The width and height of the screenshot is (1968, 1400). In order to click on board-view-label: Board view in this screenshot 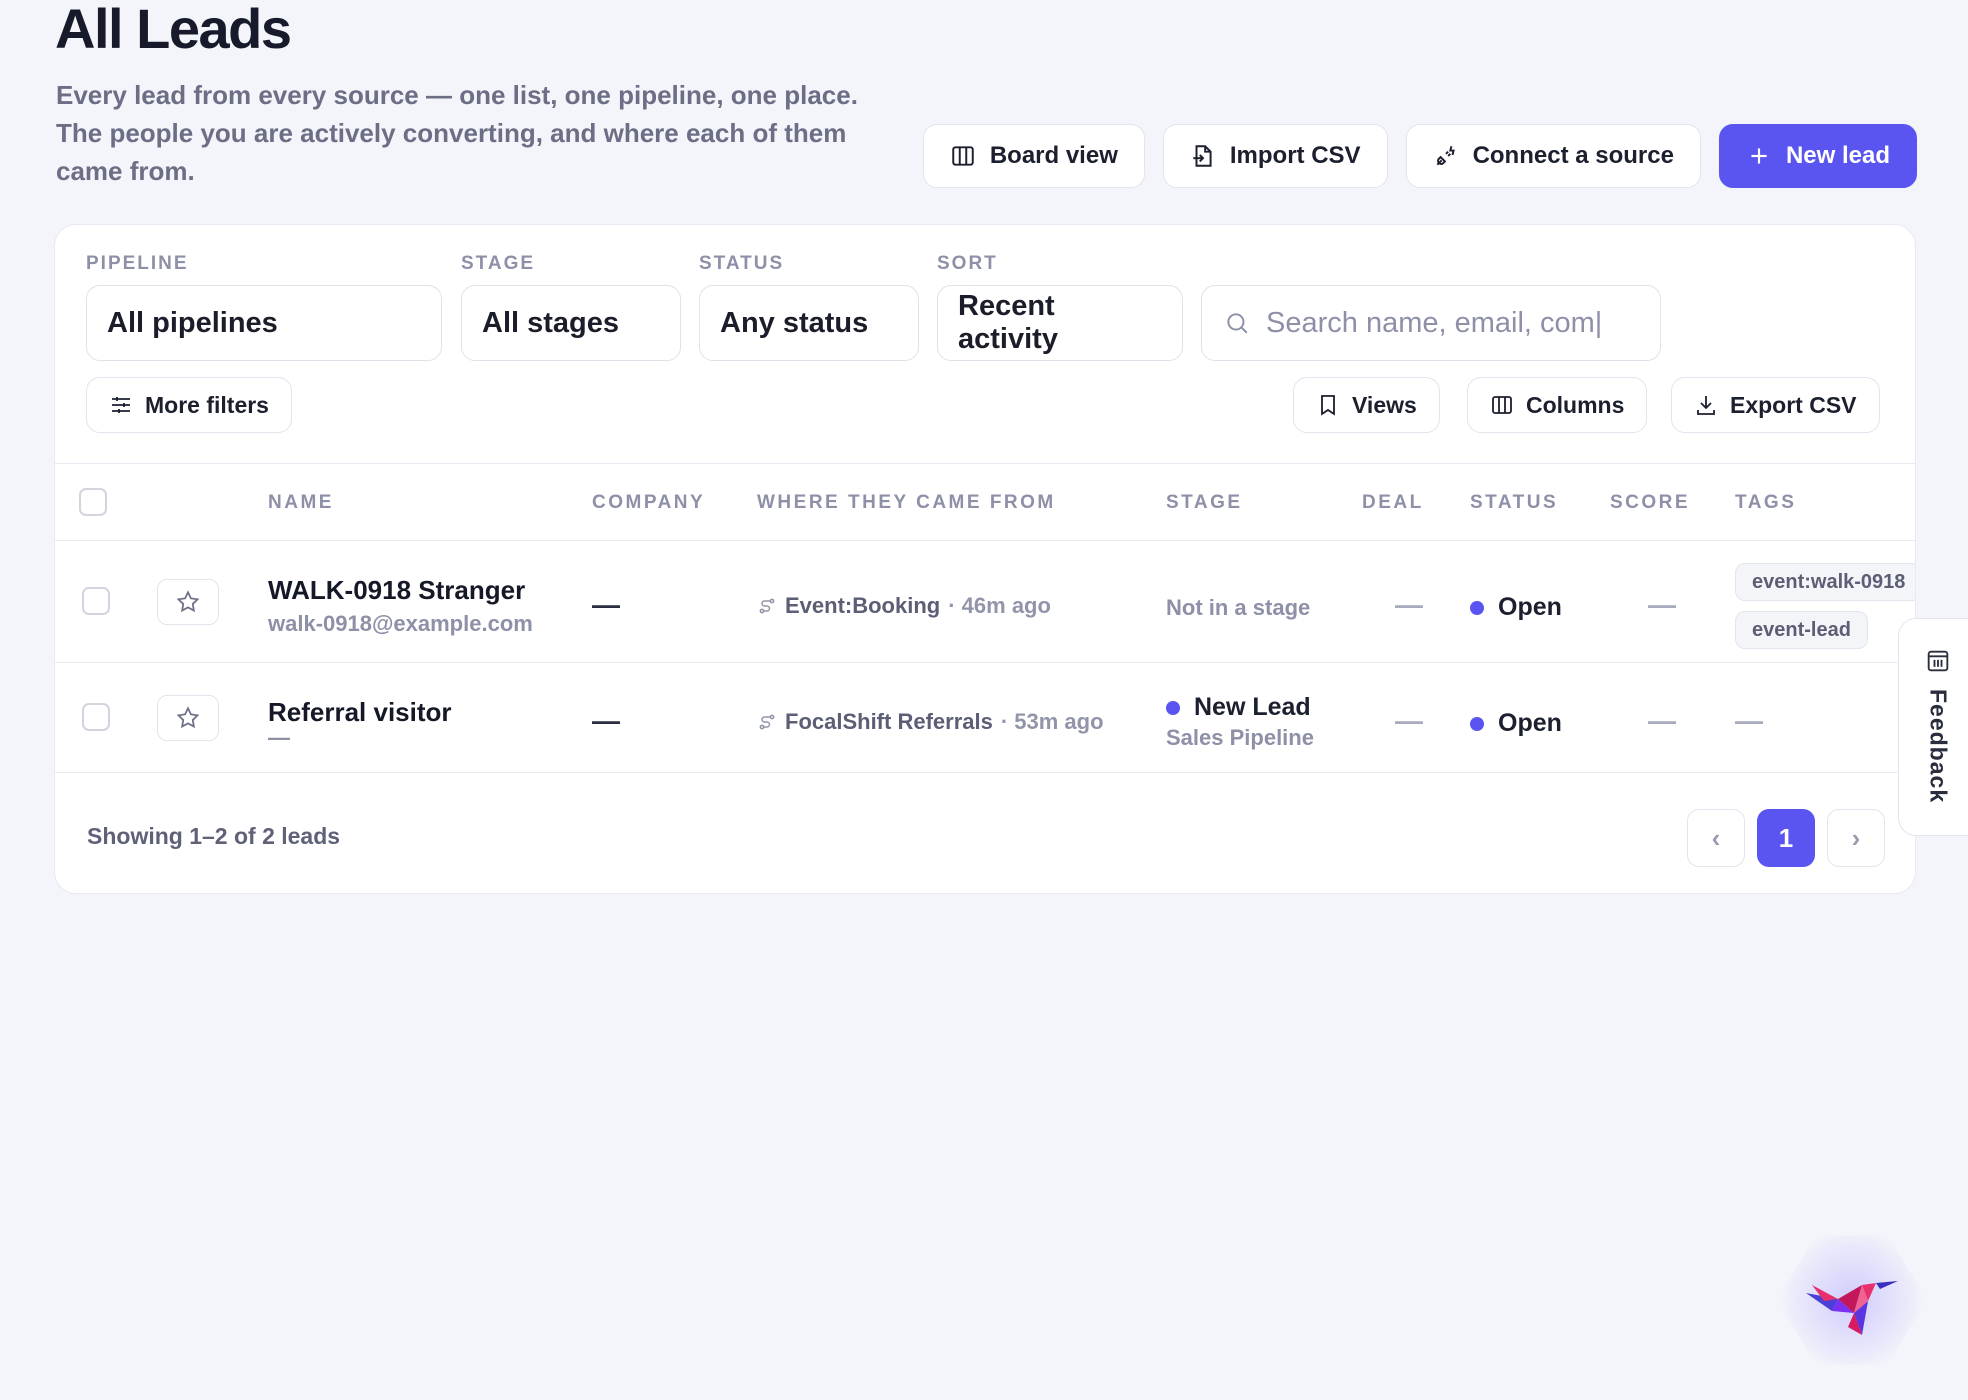, I will do `click(1053, 155)`.